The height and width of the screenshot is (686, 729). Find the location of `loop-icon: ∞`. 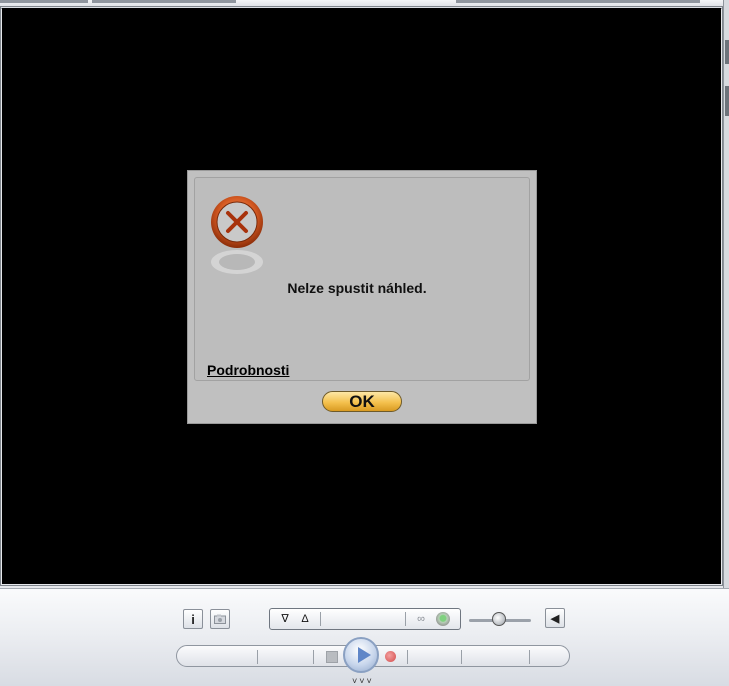

loop-icon: ∞ is located at coordinates (421, 619).